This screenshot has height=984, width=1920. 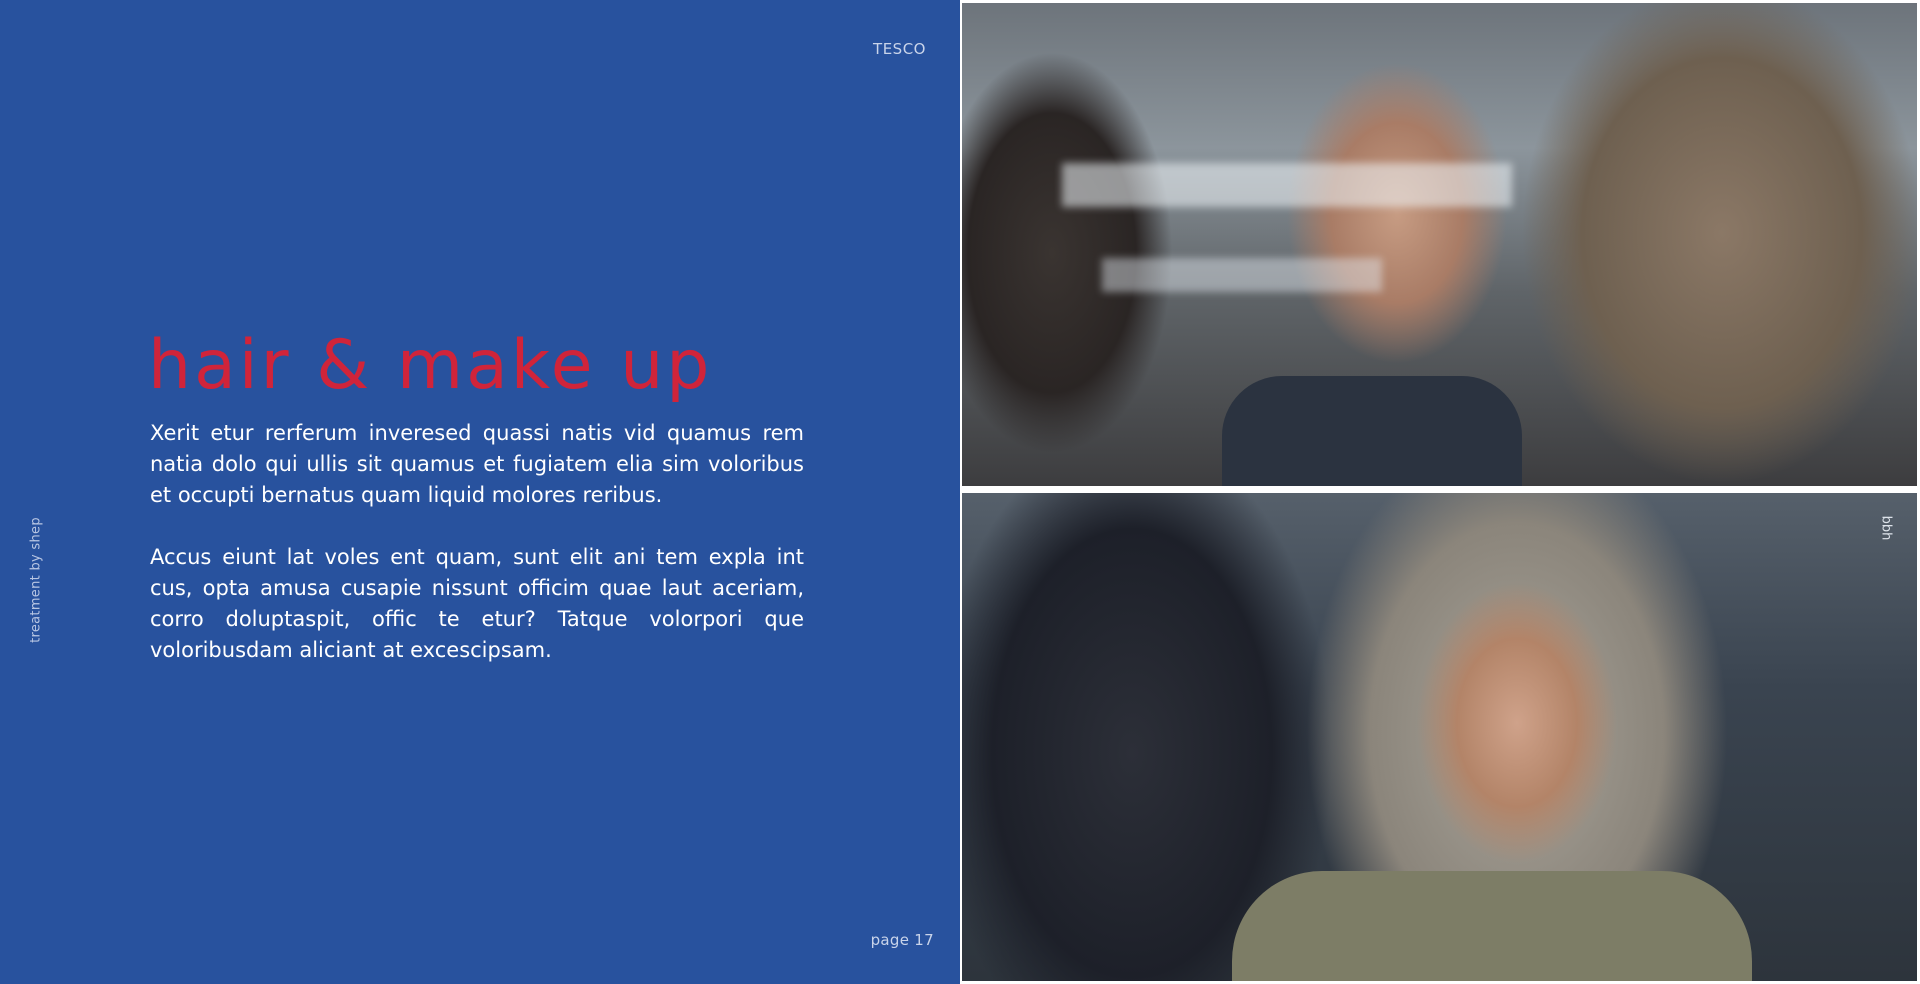 I want to click on page-number: page 17, so click(x=902, y=940).